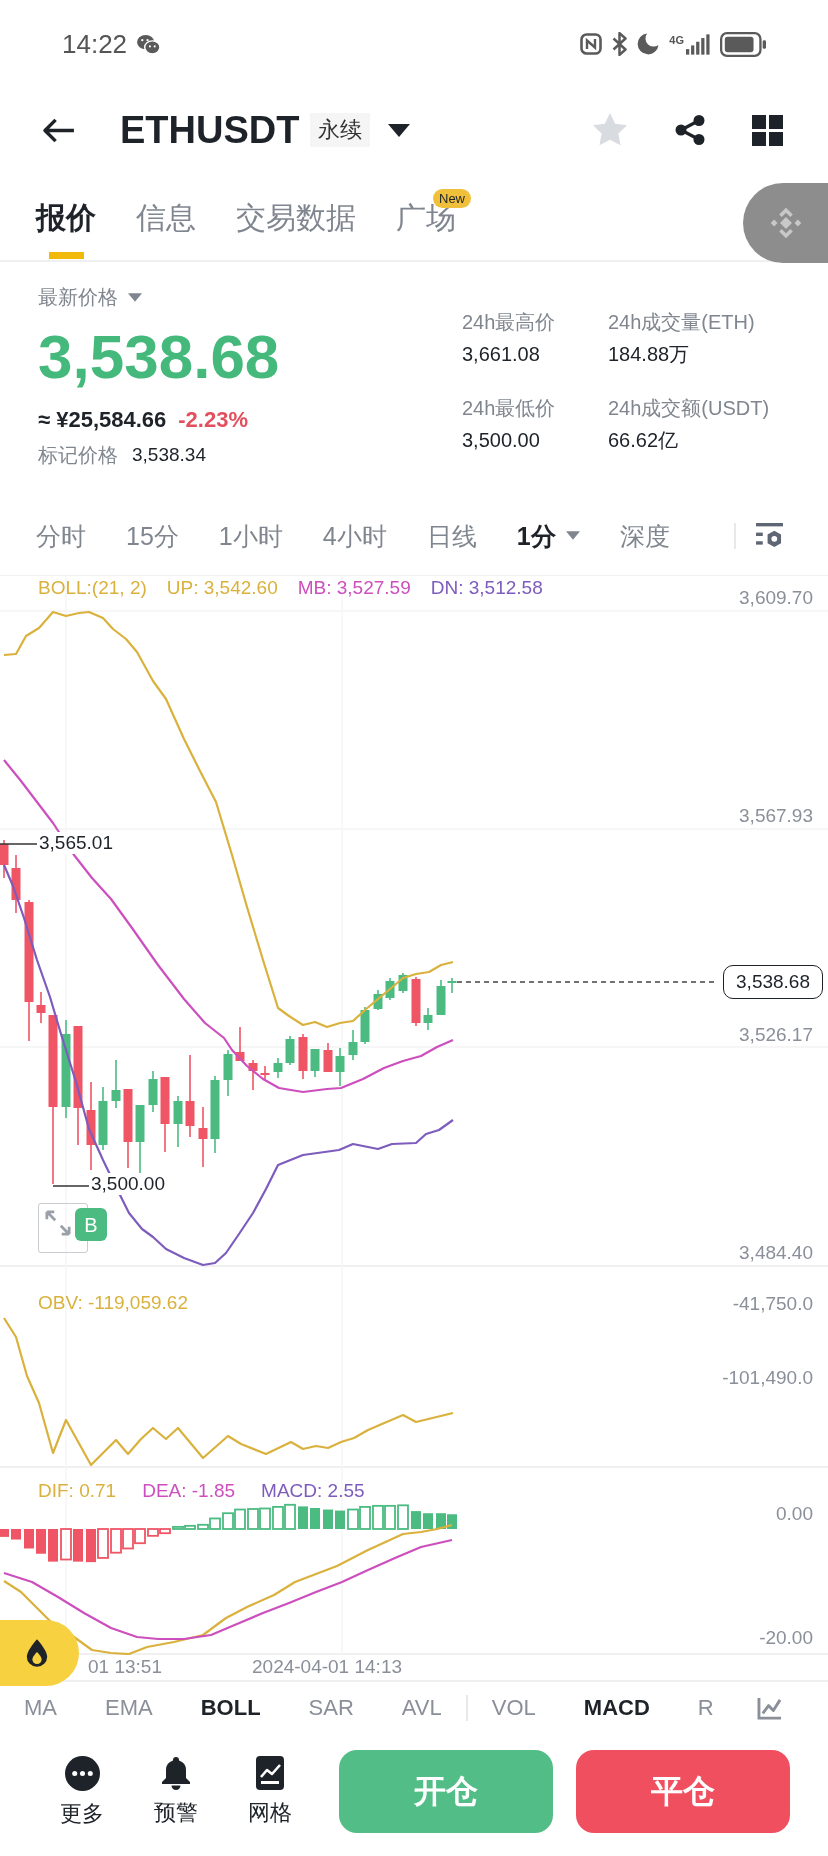 The image size is (828, 1856). I want to click on axis-label: 3,609.70, so click(776, 598).